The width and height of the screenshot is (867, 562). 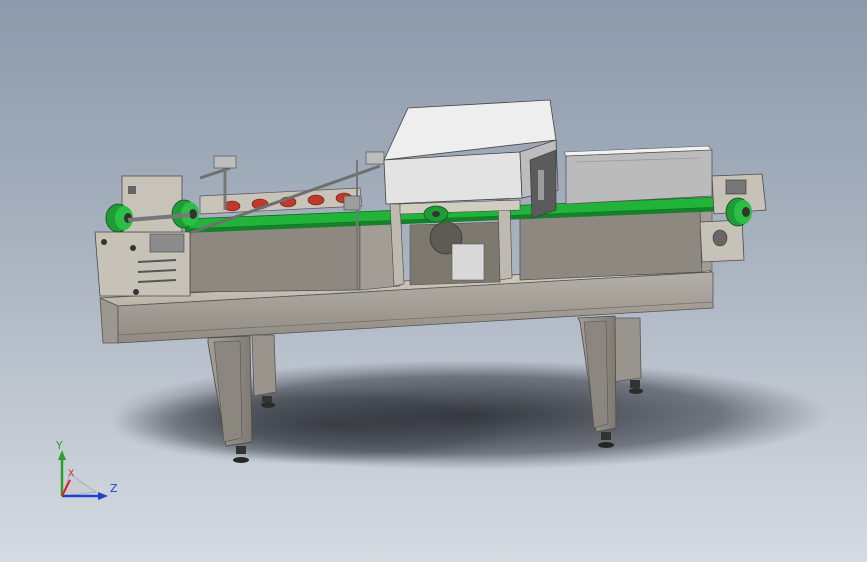 What do you see at coordinates (59, 446) in the screenshot?
I see `y-axis-label: Y` at bounding box center [59, 446].